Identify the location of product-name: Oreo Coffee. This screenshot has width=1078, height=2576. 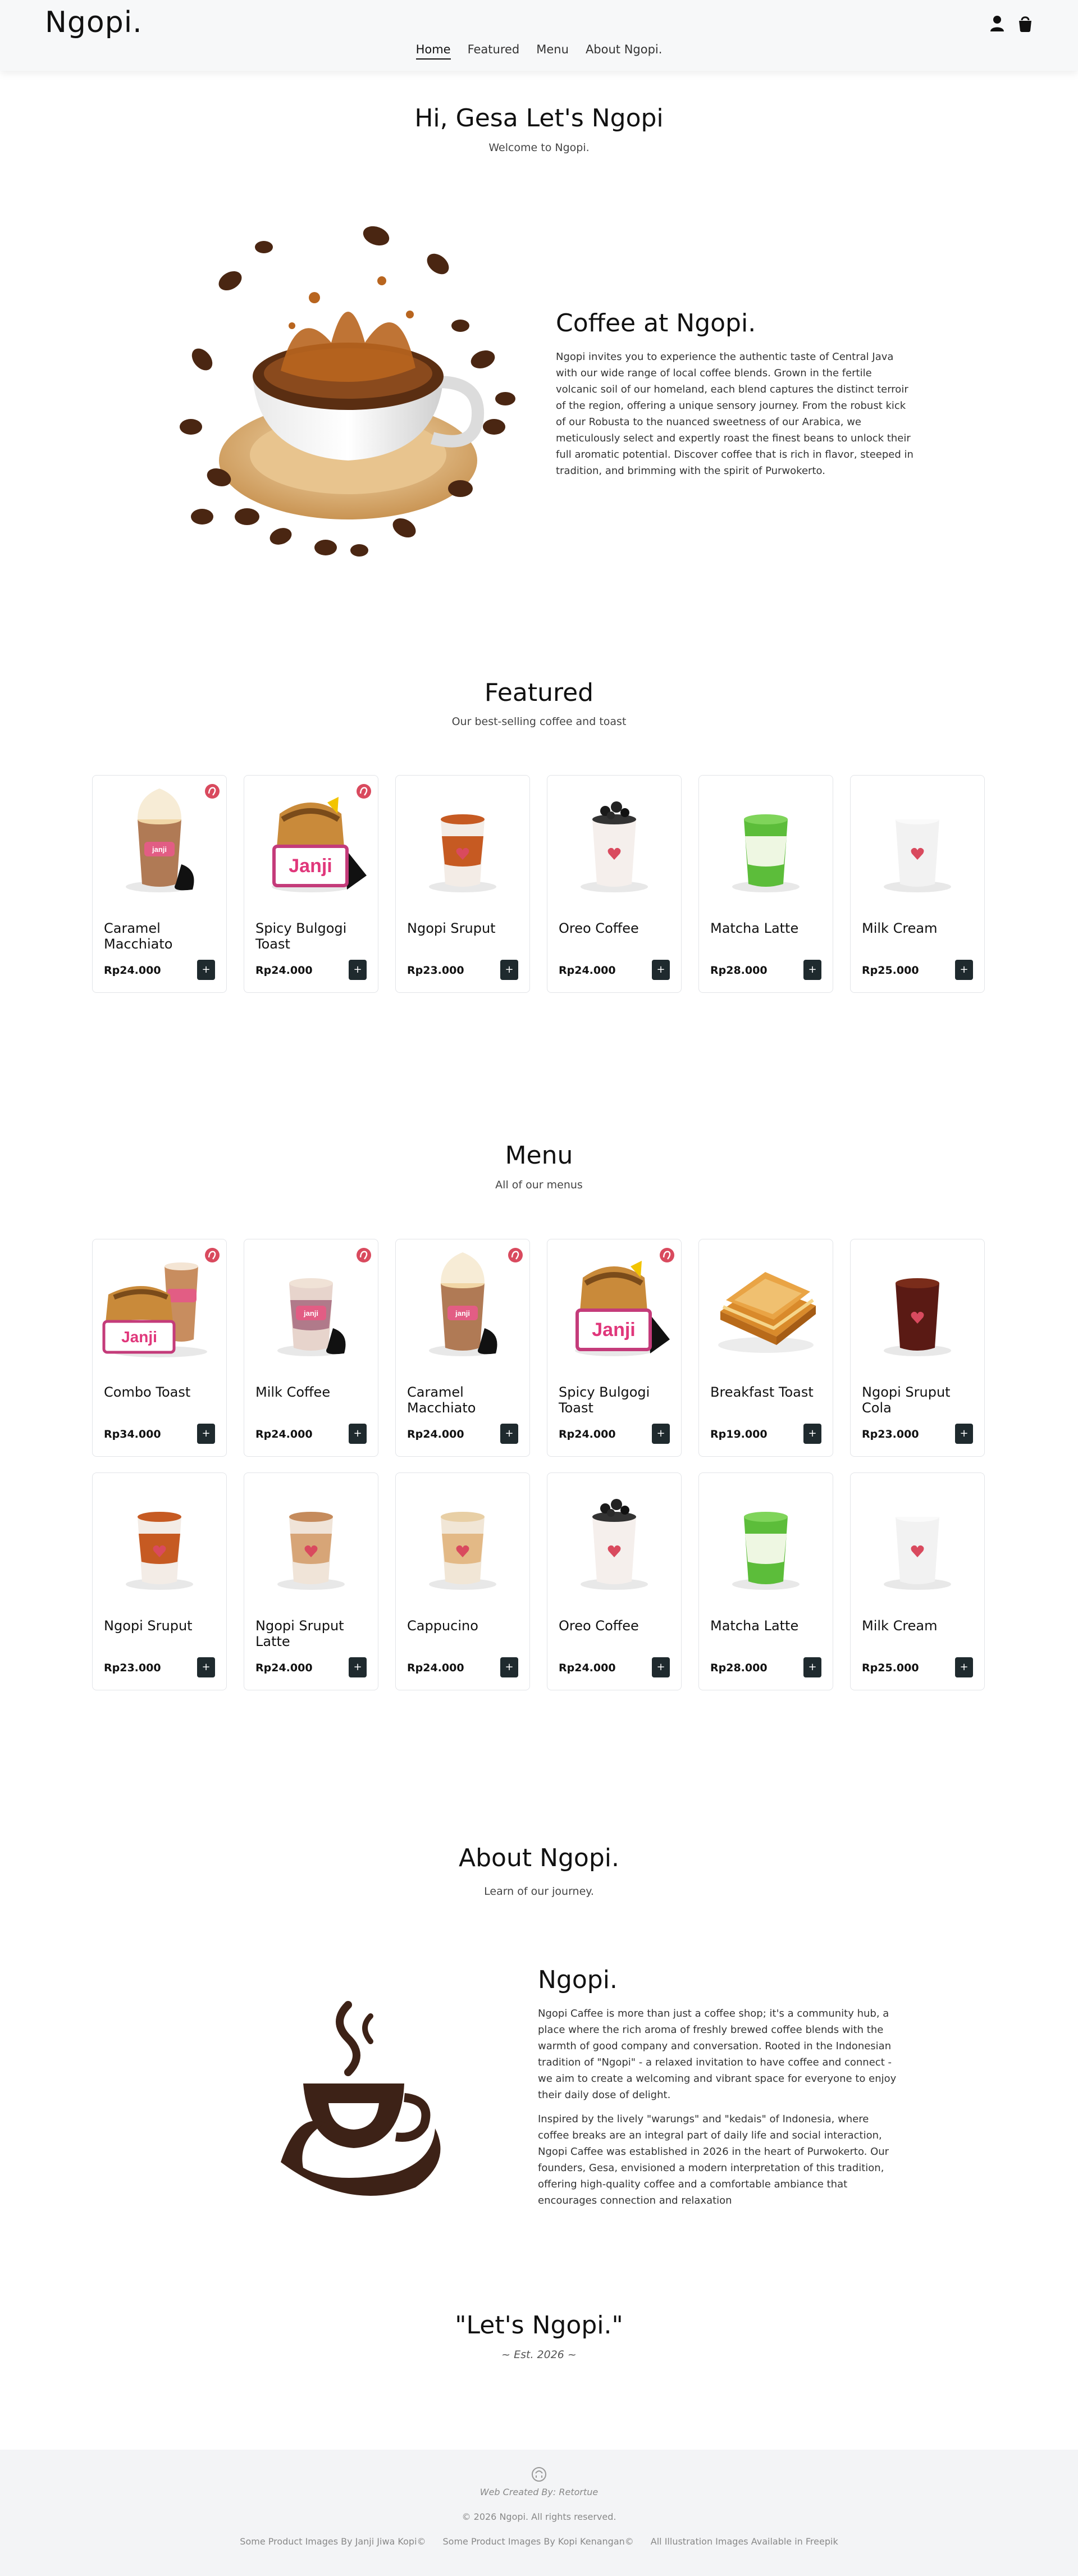
(599, 1626).